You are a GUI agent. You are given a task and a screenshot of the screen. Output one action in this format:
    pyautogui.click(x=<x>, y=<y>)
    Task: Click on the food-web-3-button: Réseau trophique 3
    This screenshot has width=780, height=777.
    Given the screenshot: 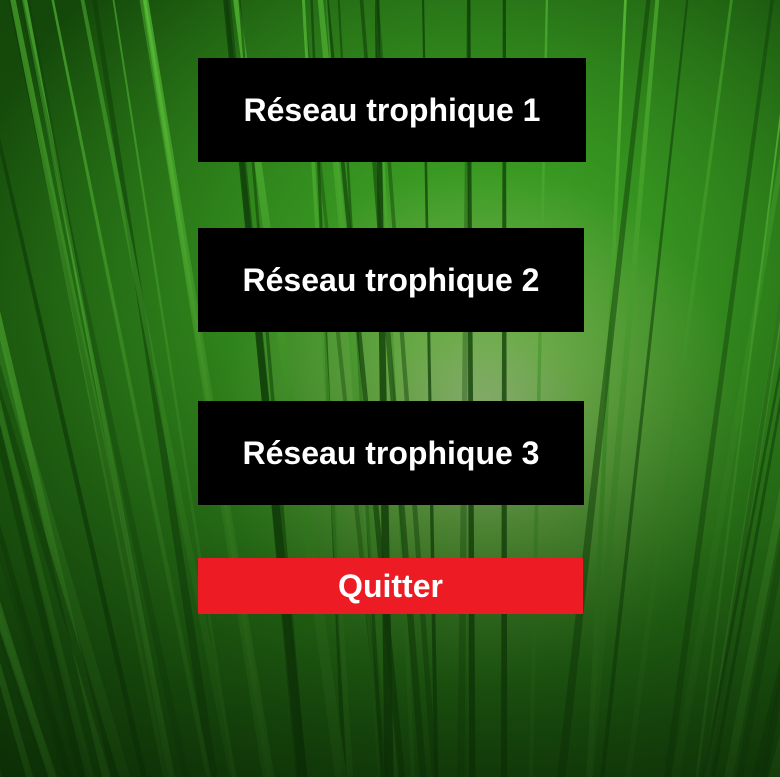 What is the action you would take?
    pyautogui.click(x=391, y=453)
    